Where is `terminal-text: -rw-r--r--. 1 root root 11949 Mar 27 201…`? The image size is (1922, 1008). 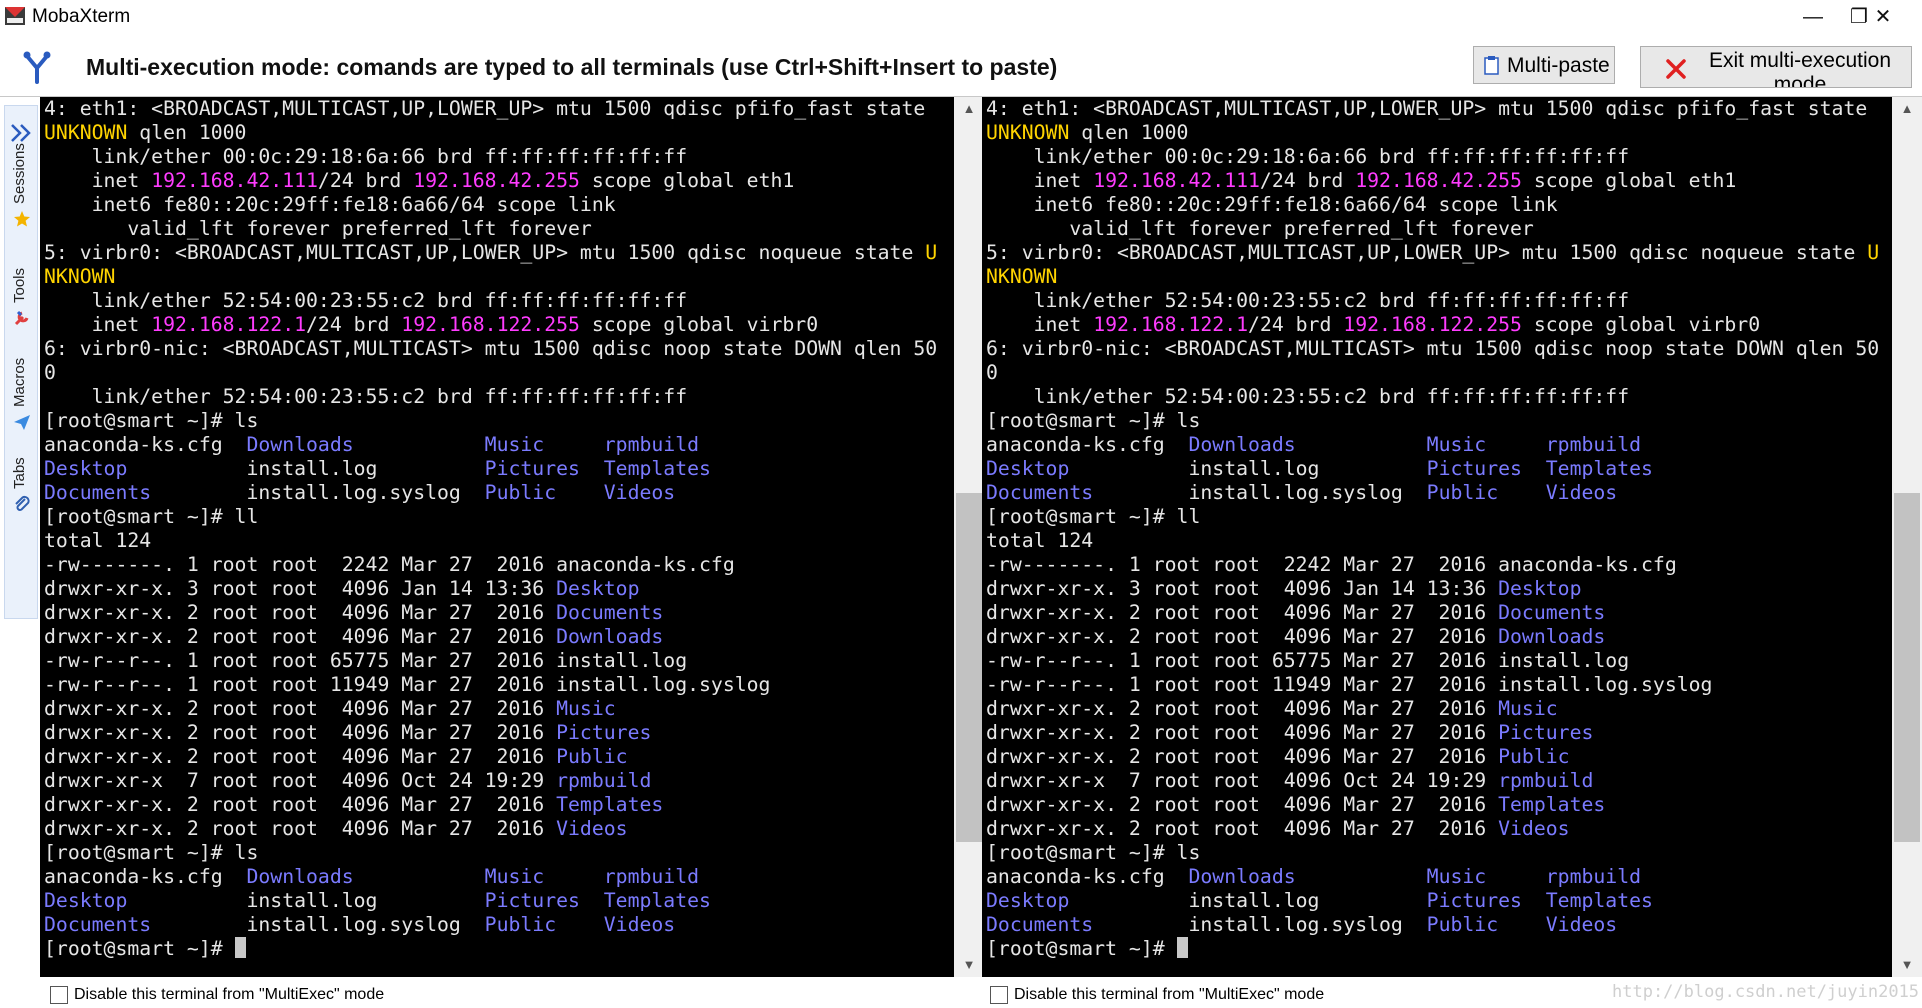 terminal-text: -rw-r--r--. 1 root root 11949 Mar 27 201… is located at coordinates (407, 684).